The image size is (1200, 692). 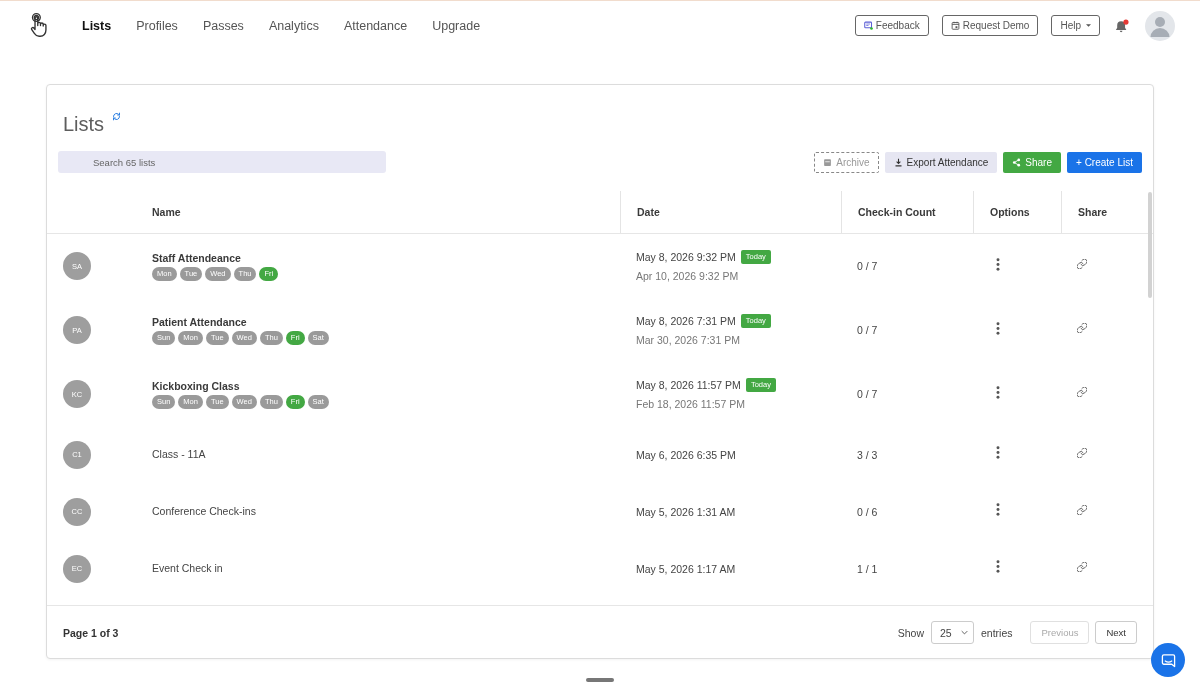 What do you see at coordinates (955, 25) in the screenshot?
I see `calendar-icon` at bounding box center [955, 25].